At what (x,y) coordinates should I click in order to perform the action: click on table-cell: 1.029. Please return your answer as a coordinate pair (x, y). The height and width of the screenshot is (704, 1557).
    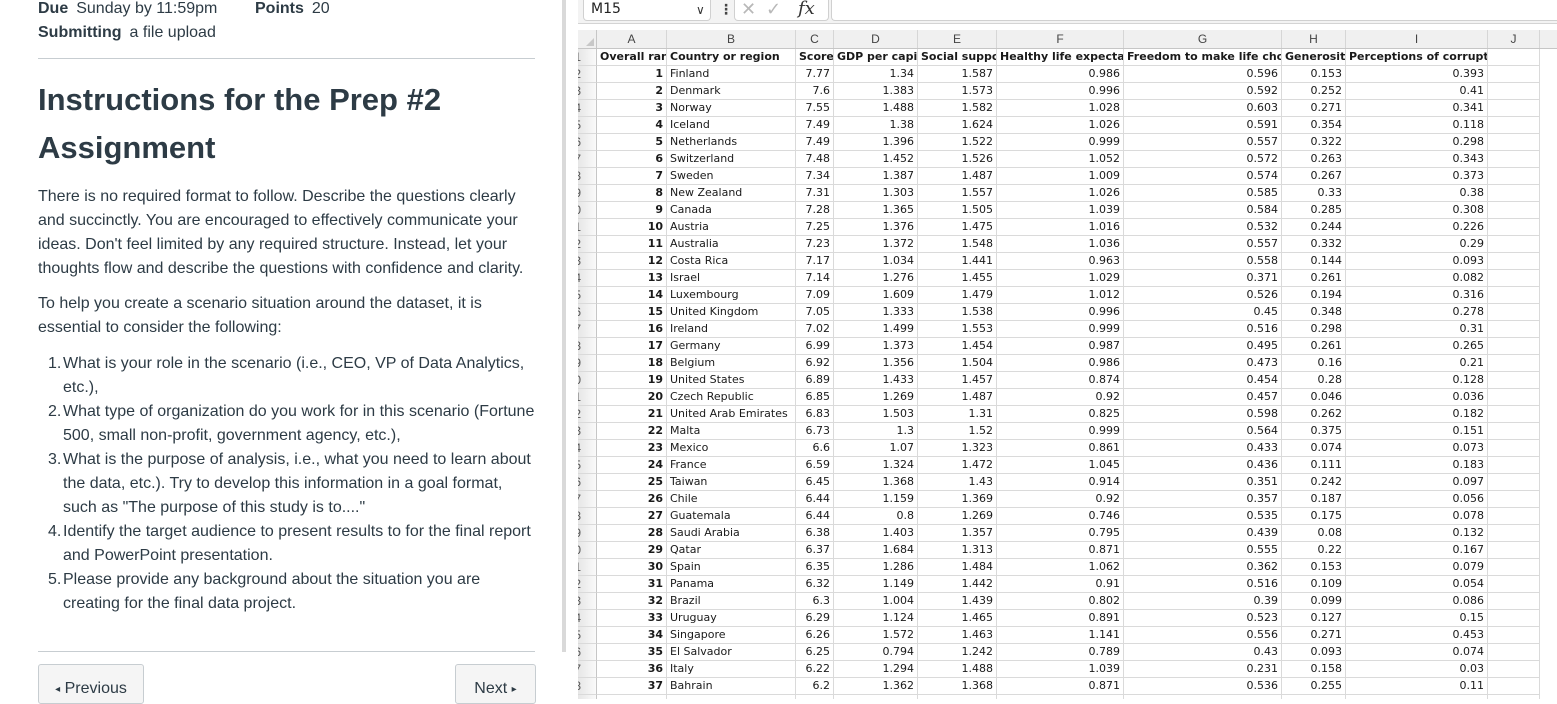
    Looking at the image, I should click on (1060, 278).